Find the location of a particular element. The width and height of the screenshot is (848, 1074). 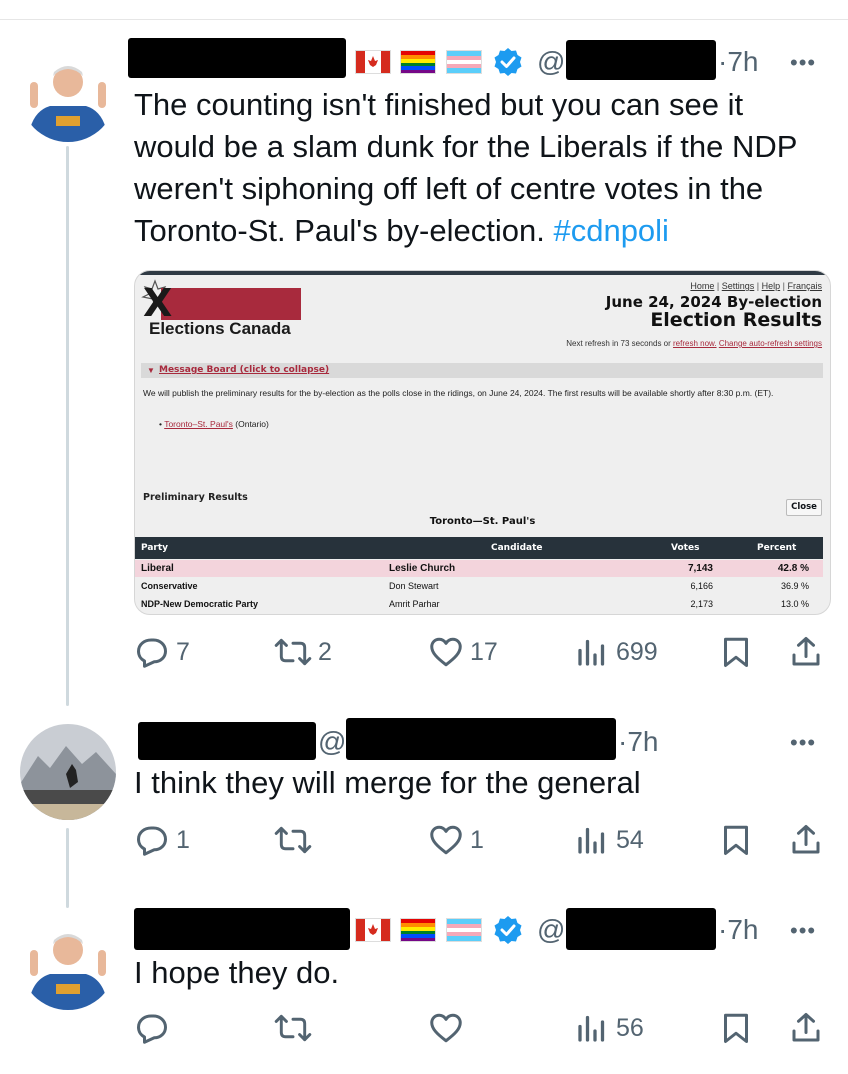

reply-button: 1 is located at coordinates (162, 840).